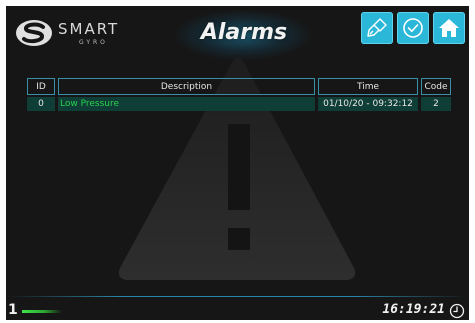 The width and height of the screenshot is (475, 323). Describe the element at coordinates (186, 103) in the screenshot. I see `alarm-description: Low Pressure` at that location.